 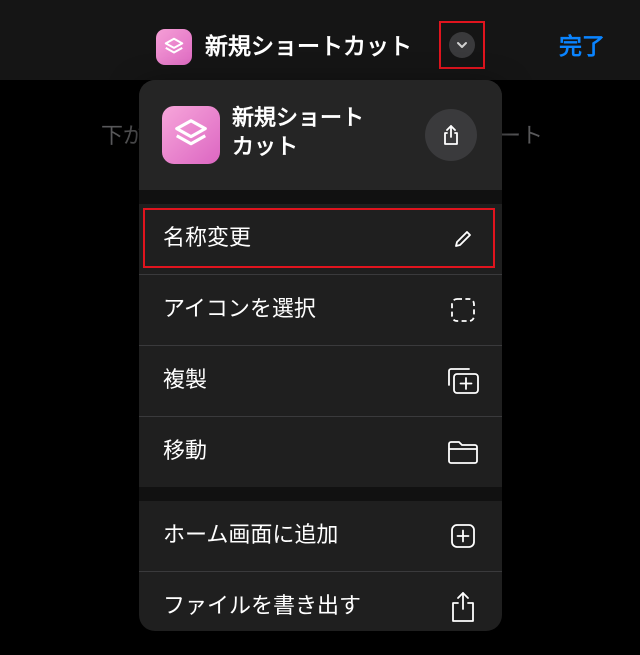 What do you see at coordinates (463, 381) in the screenshot?
I see `duplicate-icon` at bounding box center [463, 381].